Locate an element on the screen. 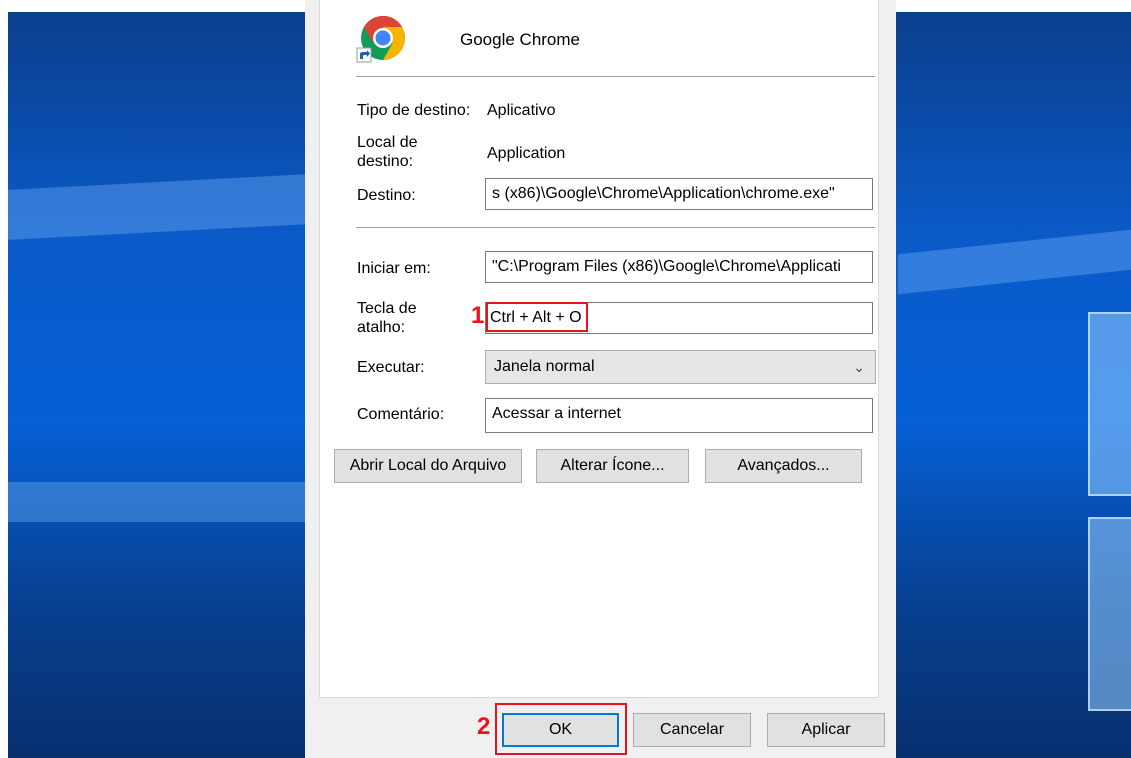 The image size is (1131, 758). step-2-marker: 2 is located at coordinates (484, 726).